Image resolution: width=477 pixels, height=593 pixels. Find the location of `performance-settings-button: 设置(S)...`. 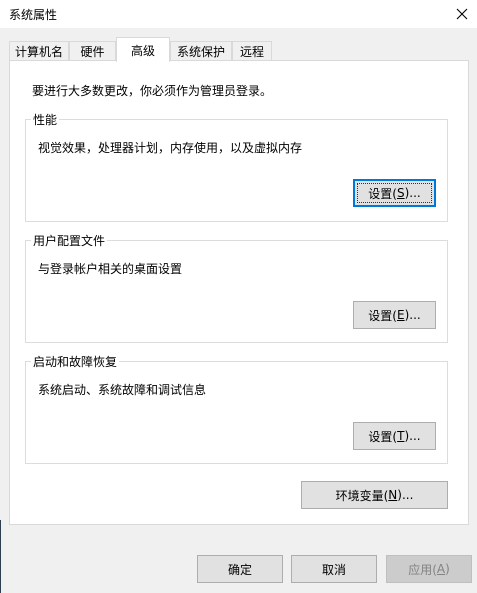

performance-settings-button: 设置(S)... is located at coordinates (394, 193).